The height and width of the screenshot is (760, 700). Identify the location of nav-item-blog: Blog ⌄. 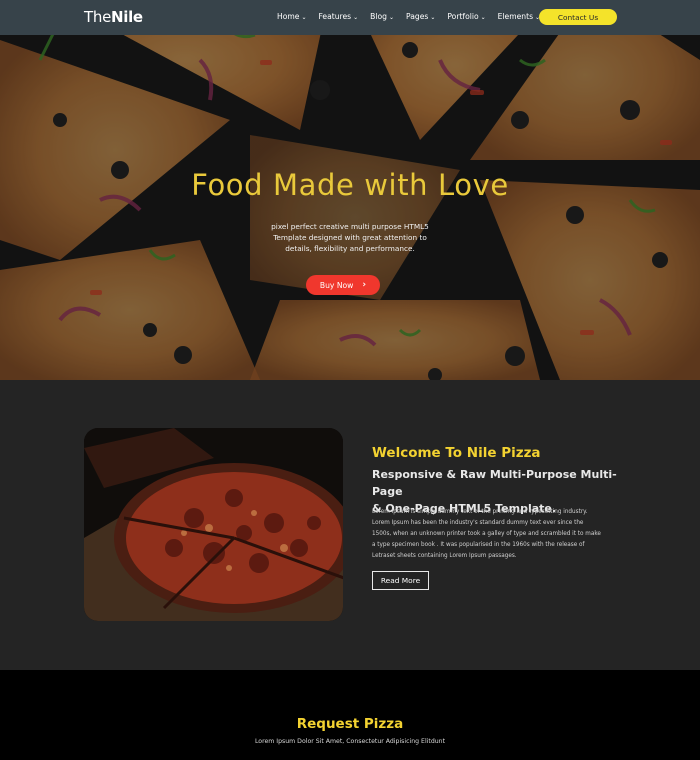
(382, 16).